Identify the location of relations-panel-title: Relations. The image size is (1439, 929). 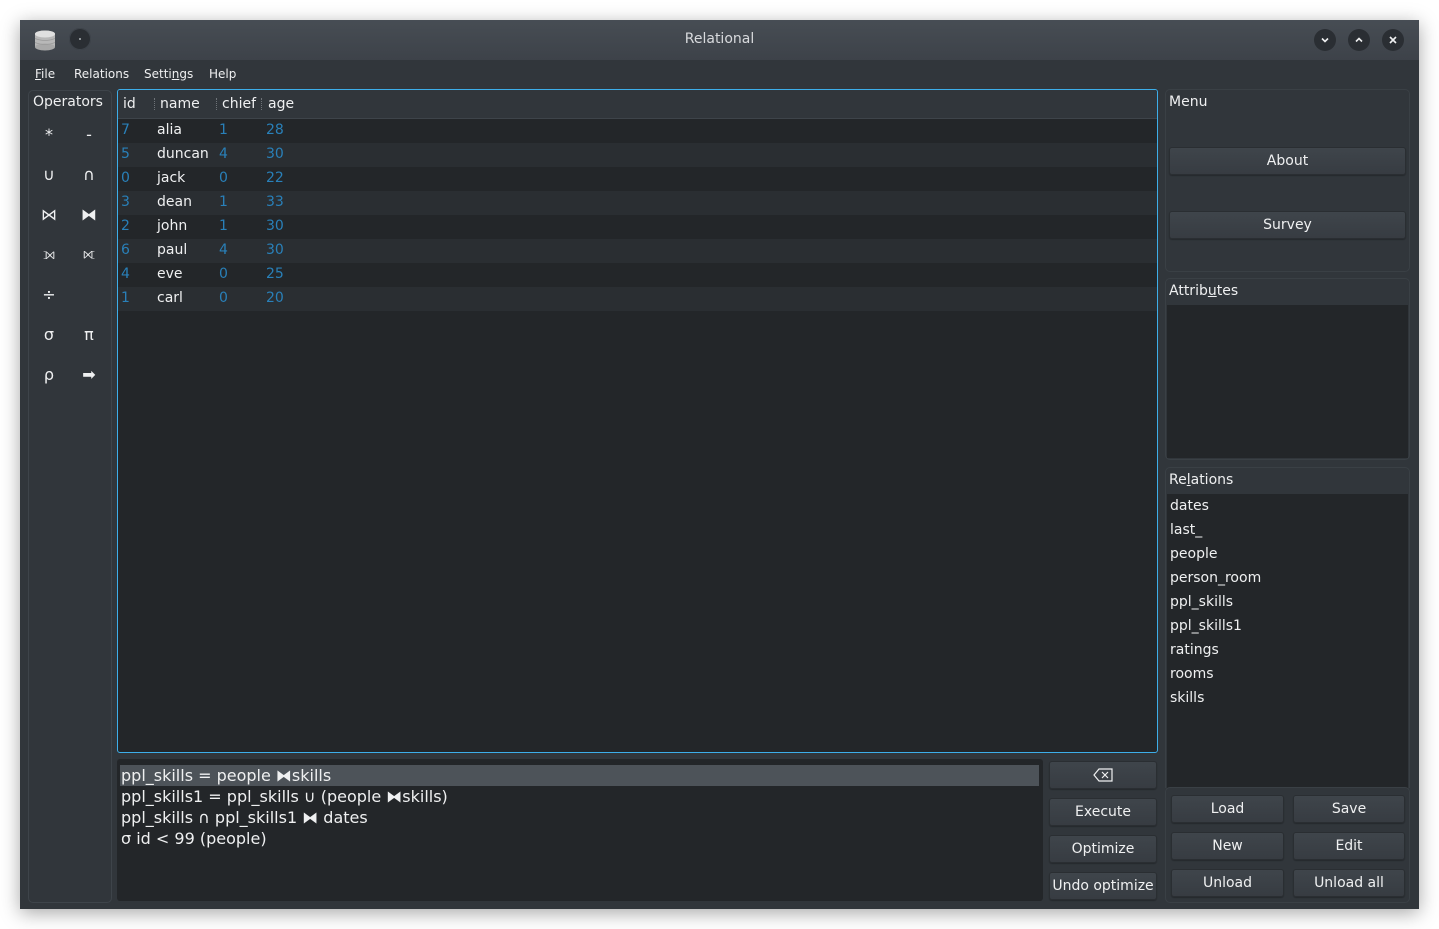
(1201, 480).